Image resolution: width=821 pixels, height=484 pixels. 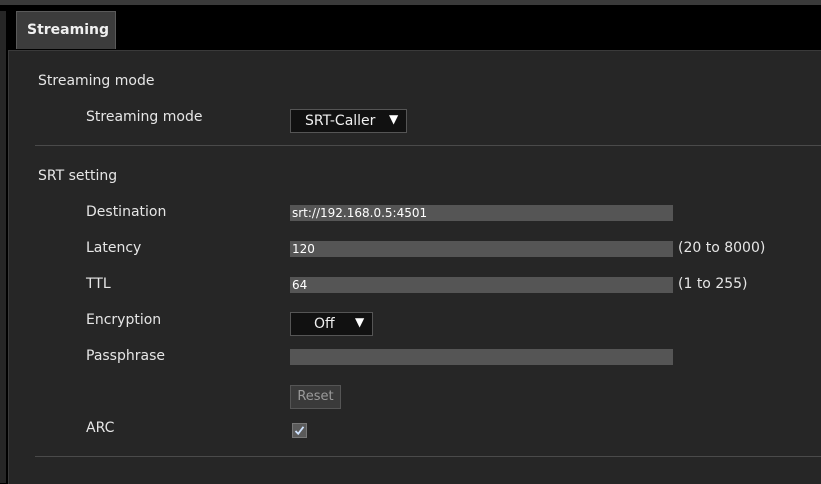 What do you see at coordinates (3, 247) in the screenshot?
I see `left-edge` at bounding box center [3, 247].